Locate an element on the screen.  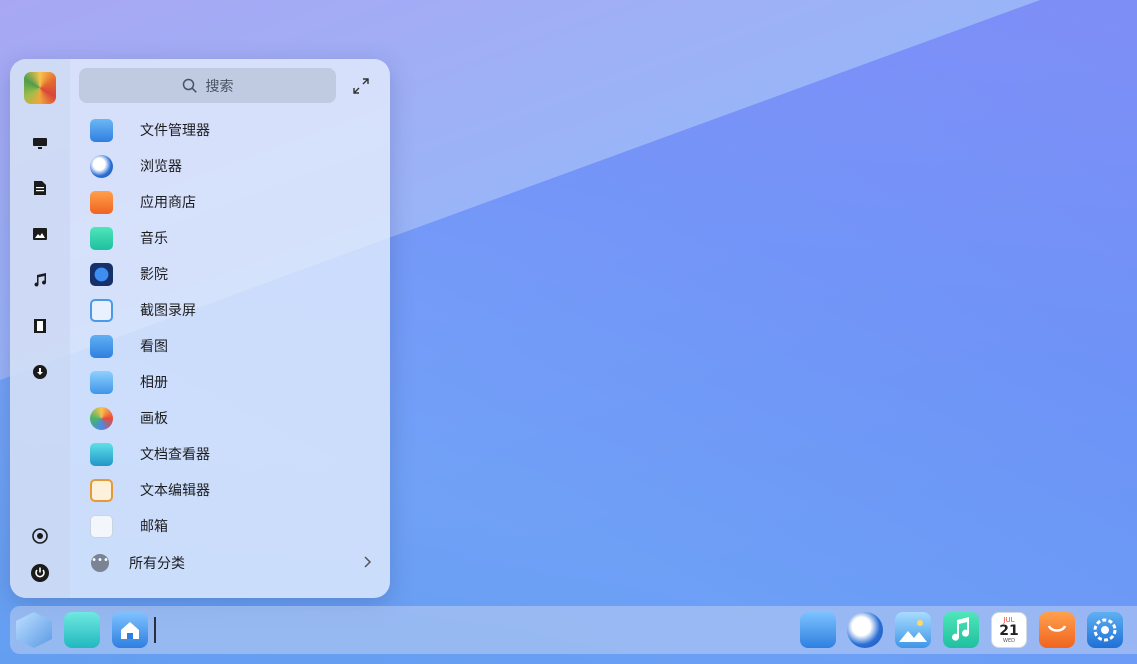
app-item-music: 音乐 is located at coordinates (235, 238).